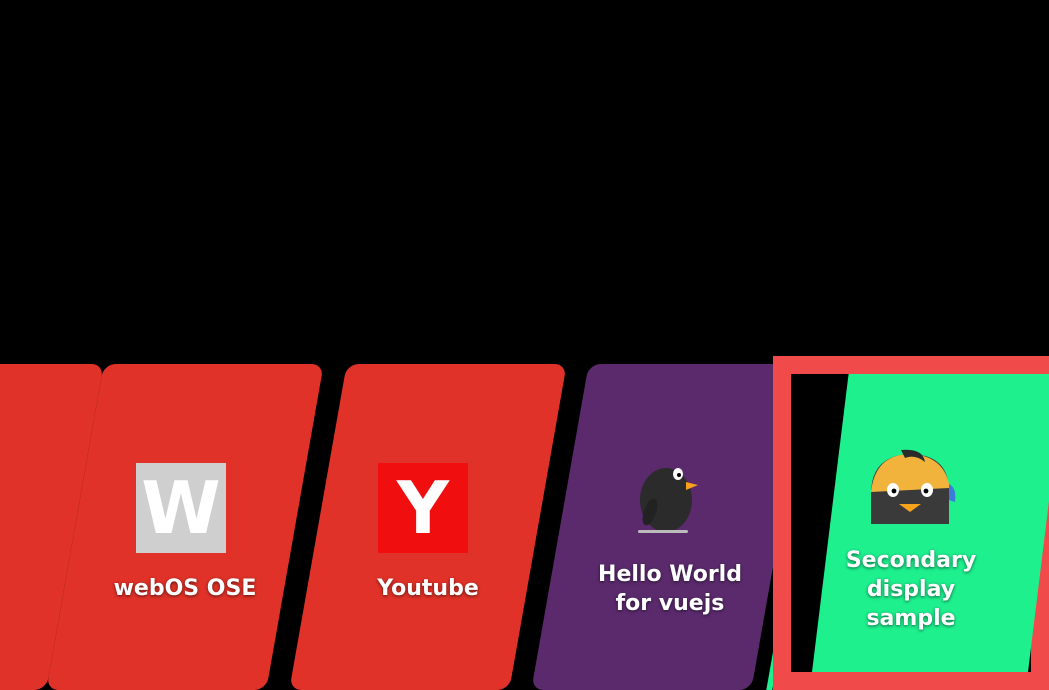  Describe the element at coordinates (428, 588) in the screenshot. I see `app-label-youtube: Youtube` at that location.